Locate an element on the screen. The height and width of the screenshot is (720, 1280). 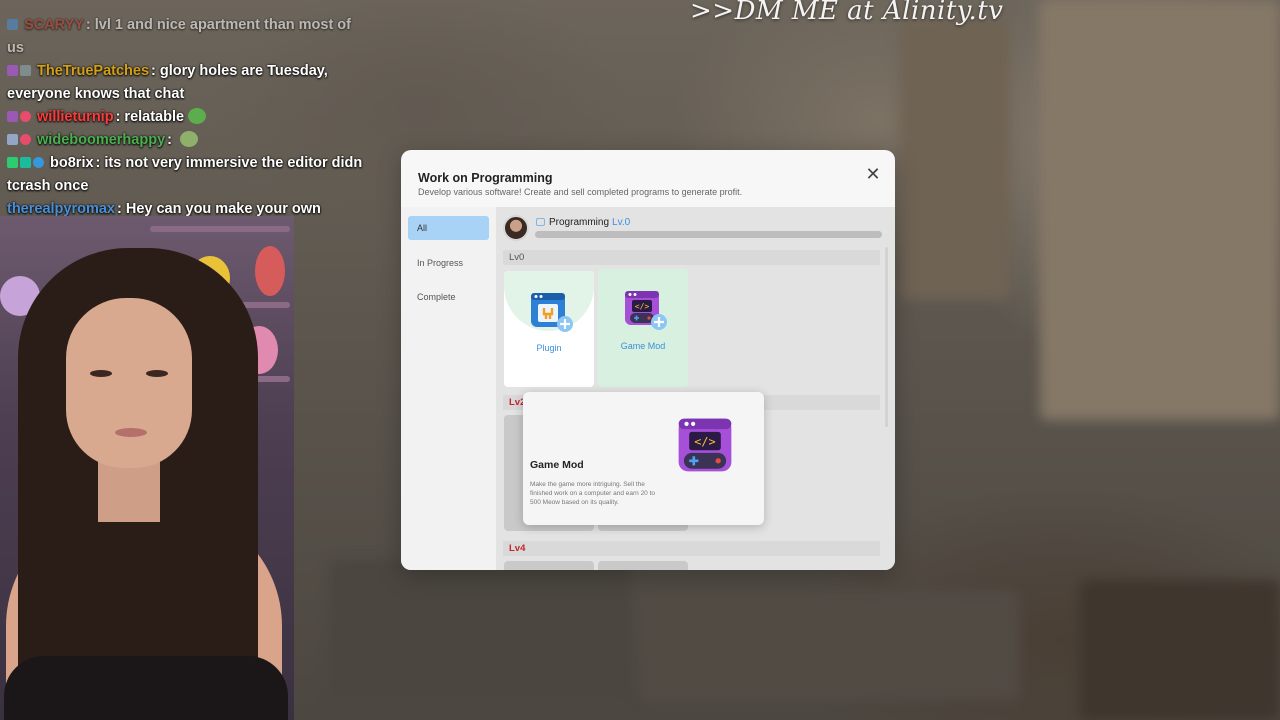
plush-toy is located at coordinates (270, 271).